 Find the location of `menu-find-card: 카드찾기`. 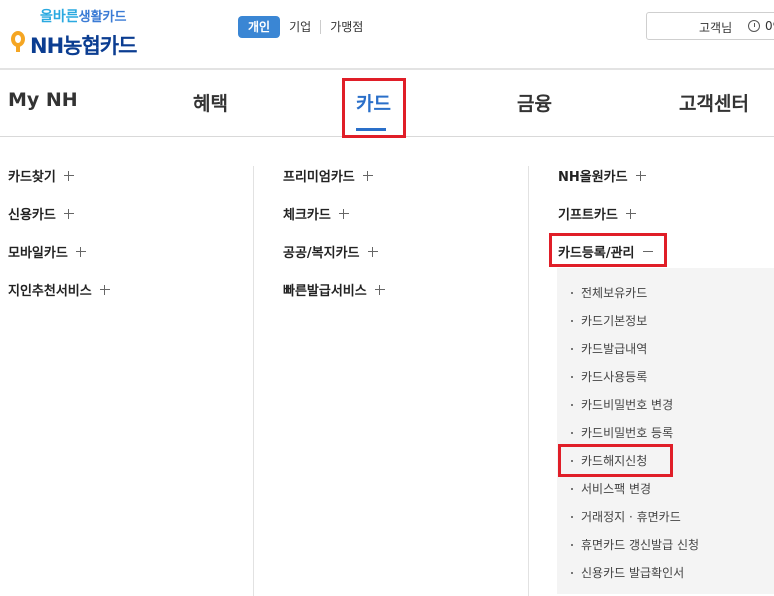

menu-find-card: 카드찾기 is located at coordinates (41, 175).